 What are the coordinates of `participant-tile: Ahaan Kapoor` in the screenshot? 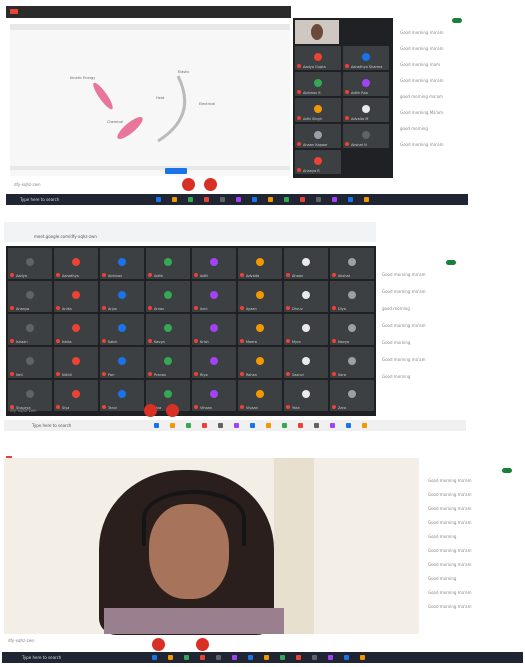 It's located at (318, 136).